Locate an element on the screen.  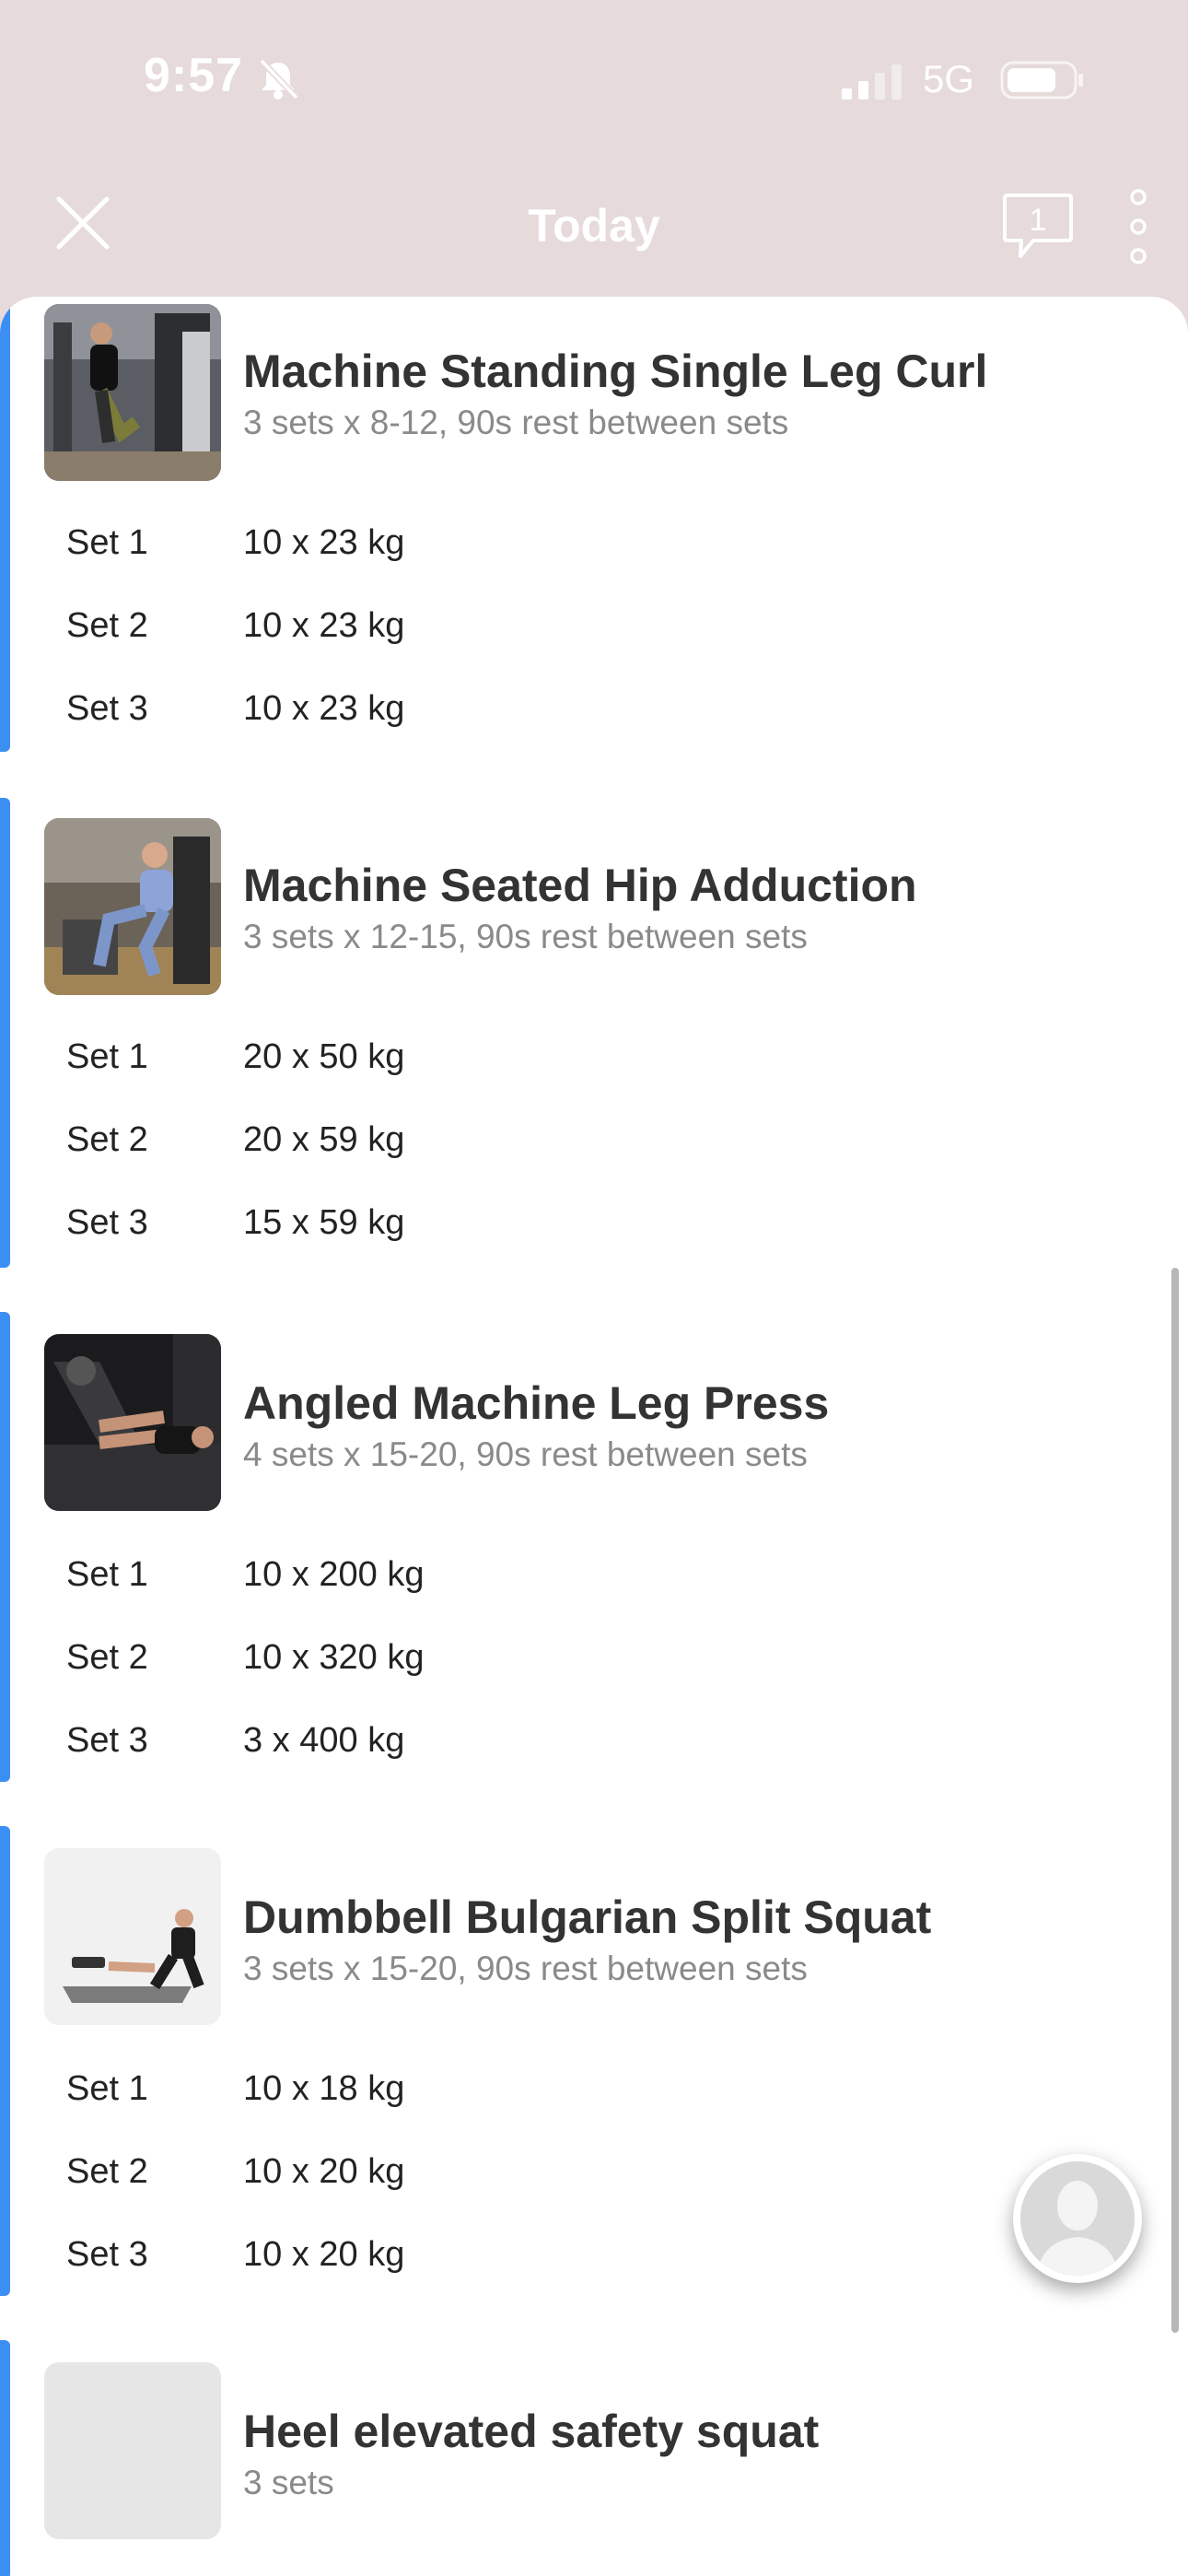
set-value: 10 x 18 kg is located at coordinates (324, 2088).